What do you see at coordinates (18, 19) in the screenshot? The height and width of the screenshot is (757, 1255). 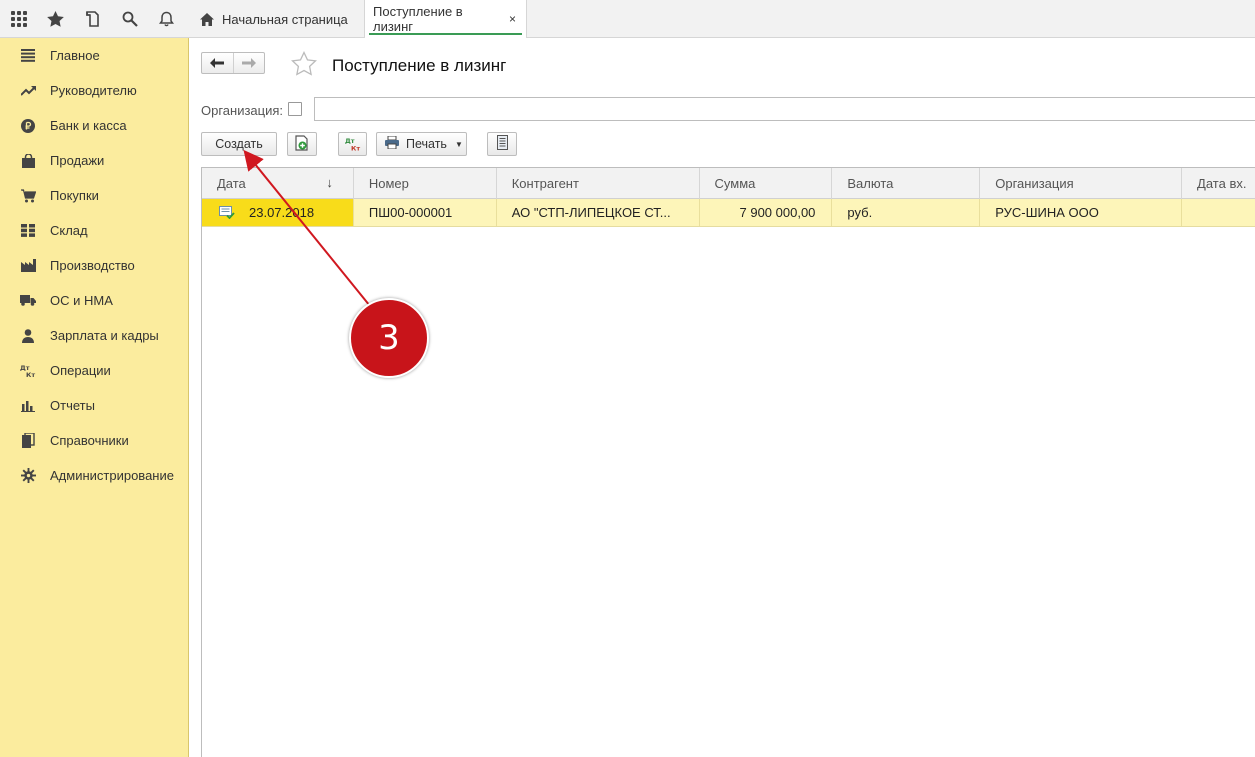 I see `apps-grid-icon` at bounding box center [18, 19].